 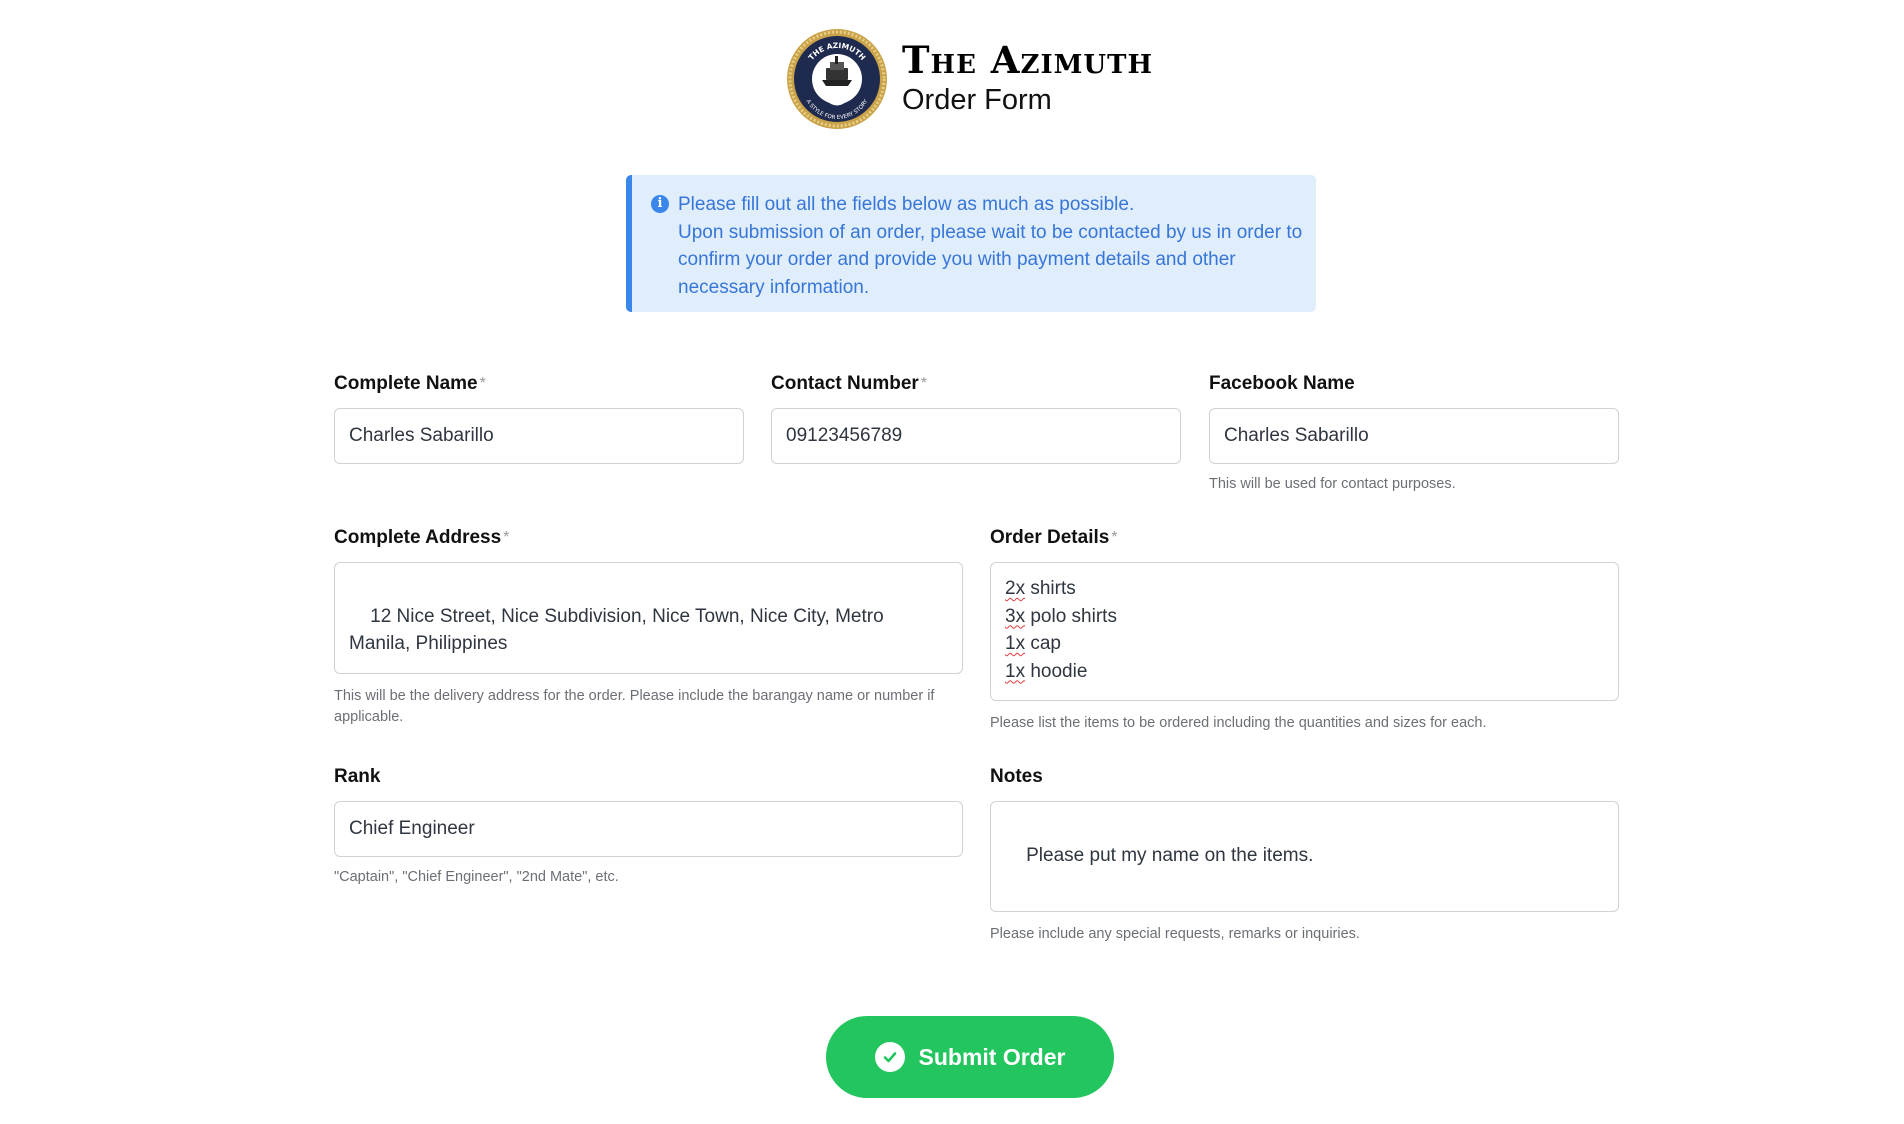 I want to click on order-line-qty: 3x, so click(x=1015, y=616).